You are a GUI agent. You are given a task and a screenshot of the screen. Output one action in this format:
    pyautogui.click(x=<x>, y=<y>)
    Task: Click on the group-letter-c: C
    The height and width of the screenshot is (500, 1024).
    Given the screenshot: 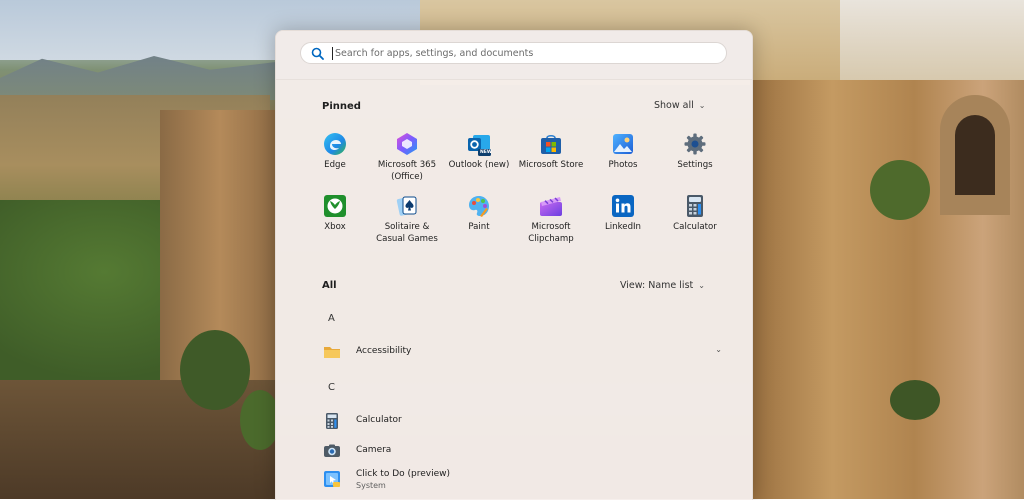 What is the action you would take?
    pyautogui.click(x=331, y=387)
    